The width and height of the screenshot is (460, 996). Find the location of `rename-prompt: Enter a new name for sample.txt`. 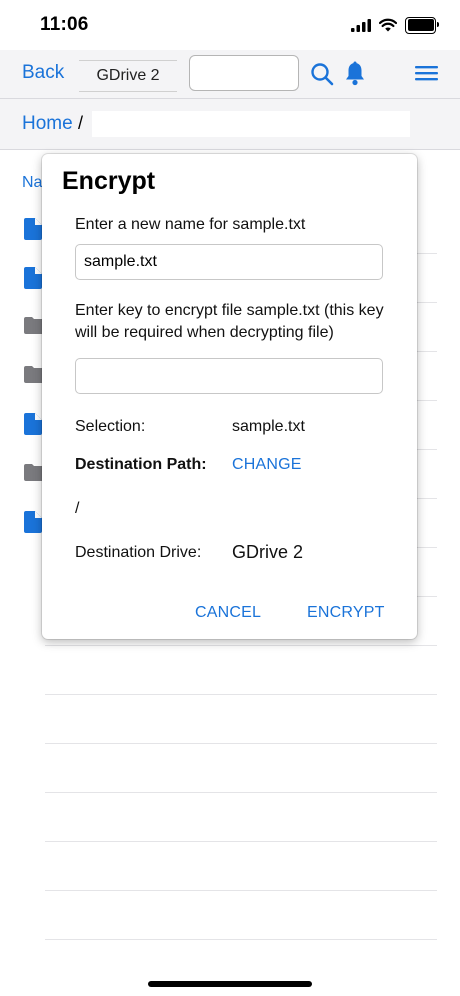

rename-prompt: Enter a new name for sample.txt is located at coordinates (190, 224).